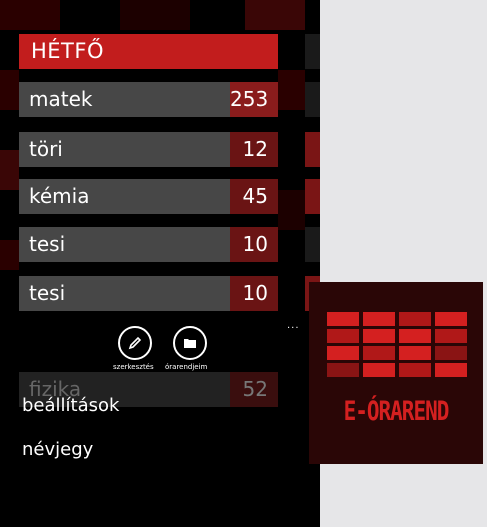 This screenshot has height=527, width=487. Describe the element at coordinates (57, 449) in the screenshot. I see `menu-item-about: névjegy` at that location.